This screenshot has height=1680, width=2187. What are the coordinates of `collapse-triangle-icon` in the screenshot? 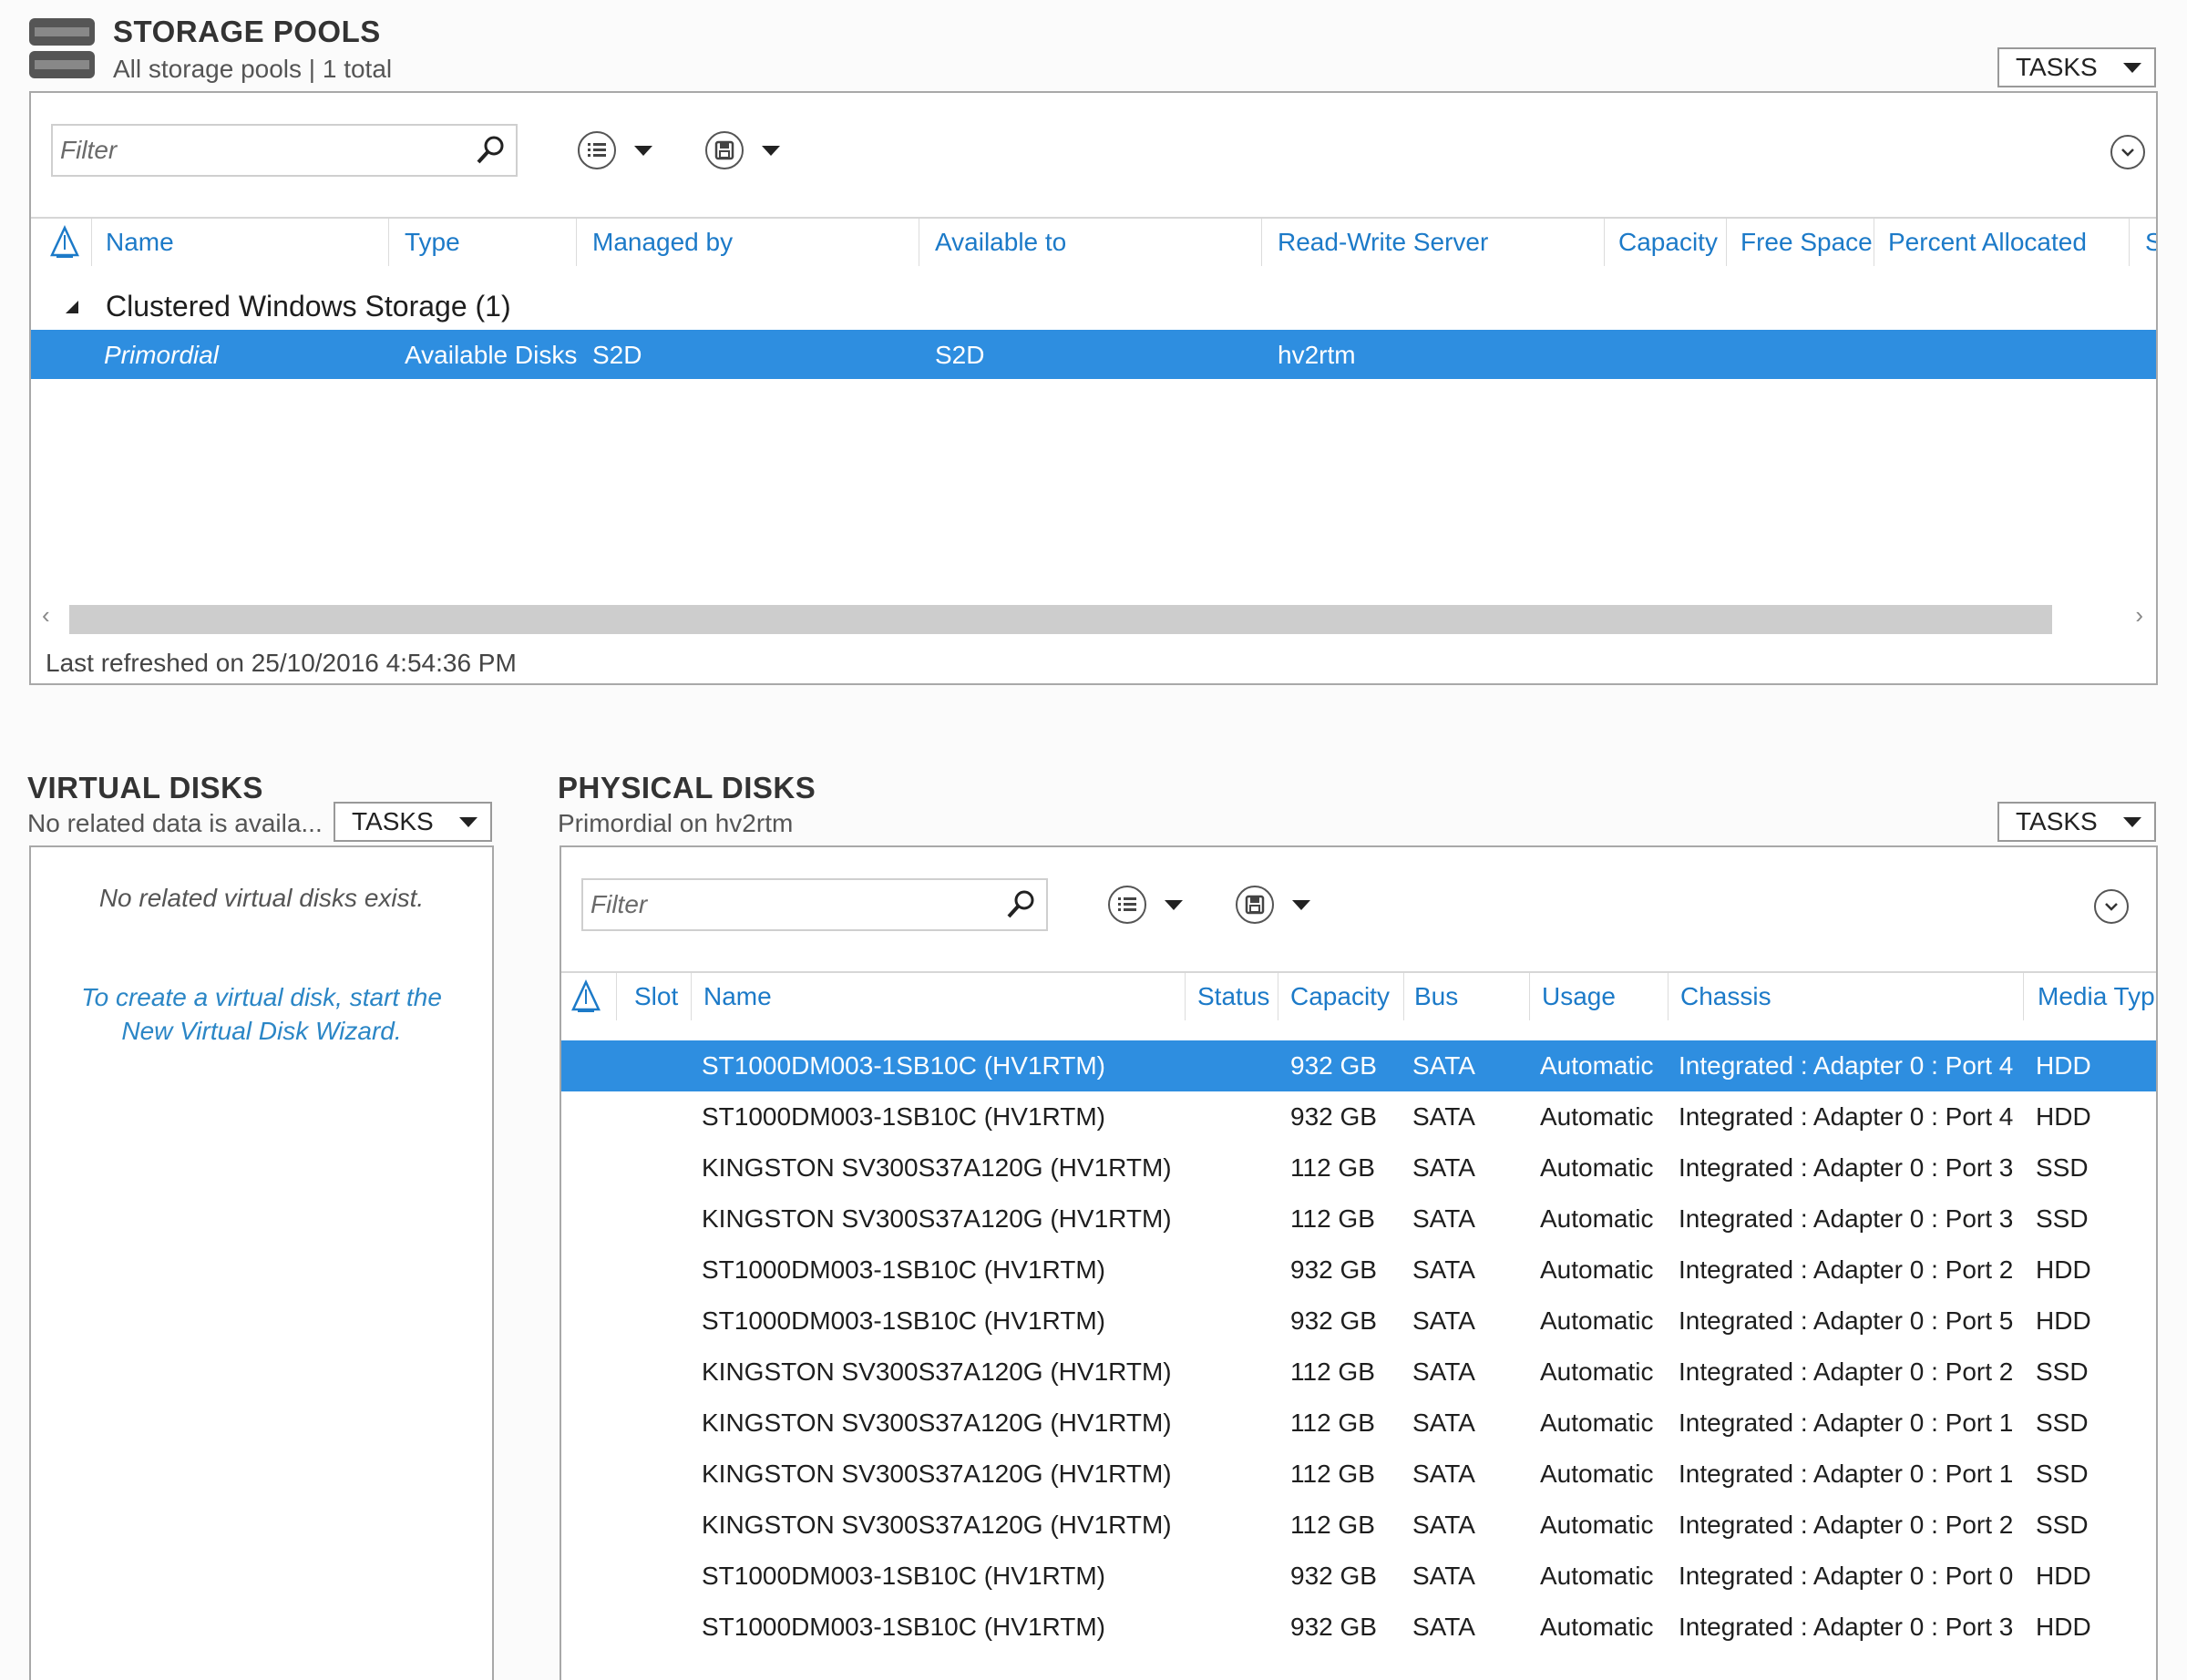 It's located at (72, 307).